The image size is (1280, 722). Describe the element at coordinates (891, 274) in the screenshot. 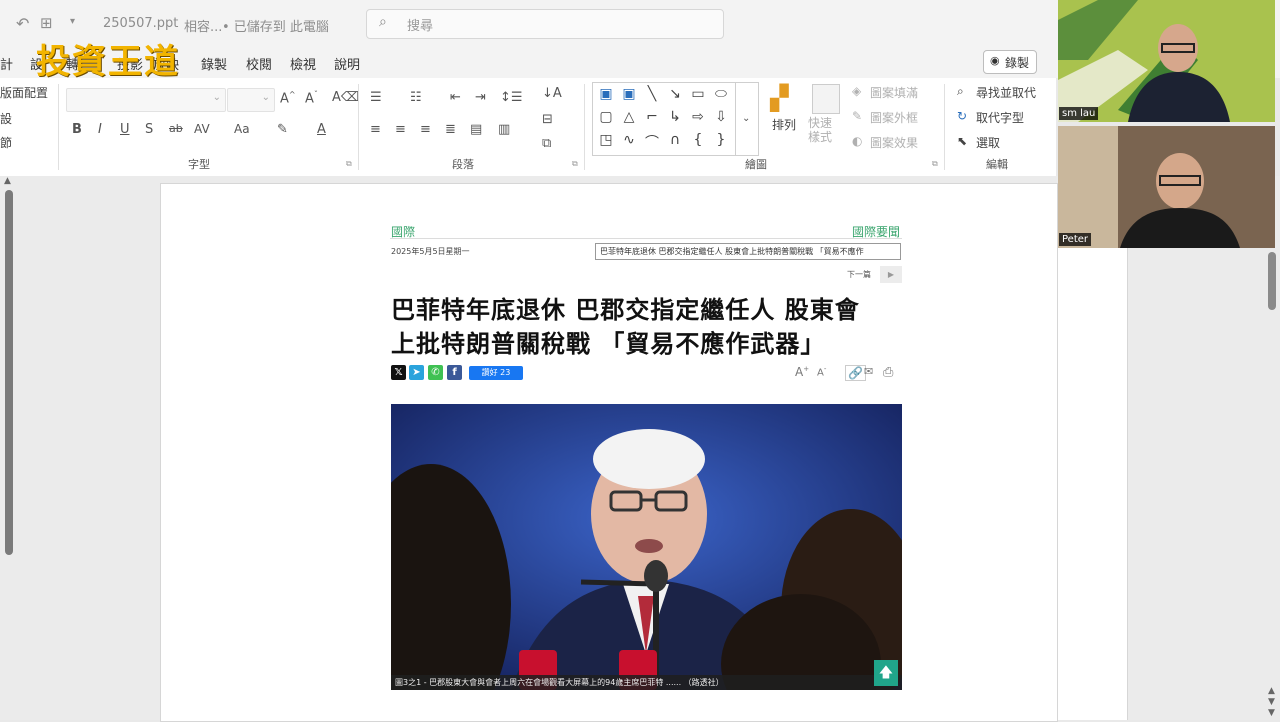

I see `next-arrow-icon: ▶` at that location.